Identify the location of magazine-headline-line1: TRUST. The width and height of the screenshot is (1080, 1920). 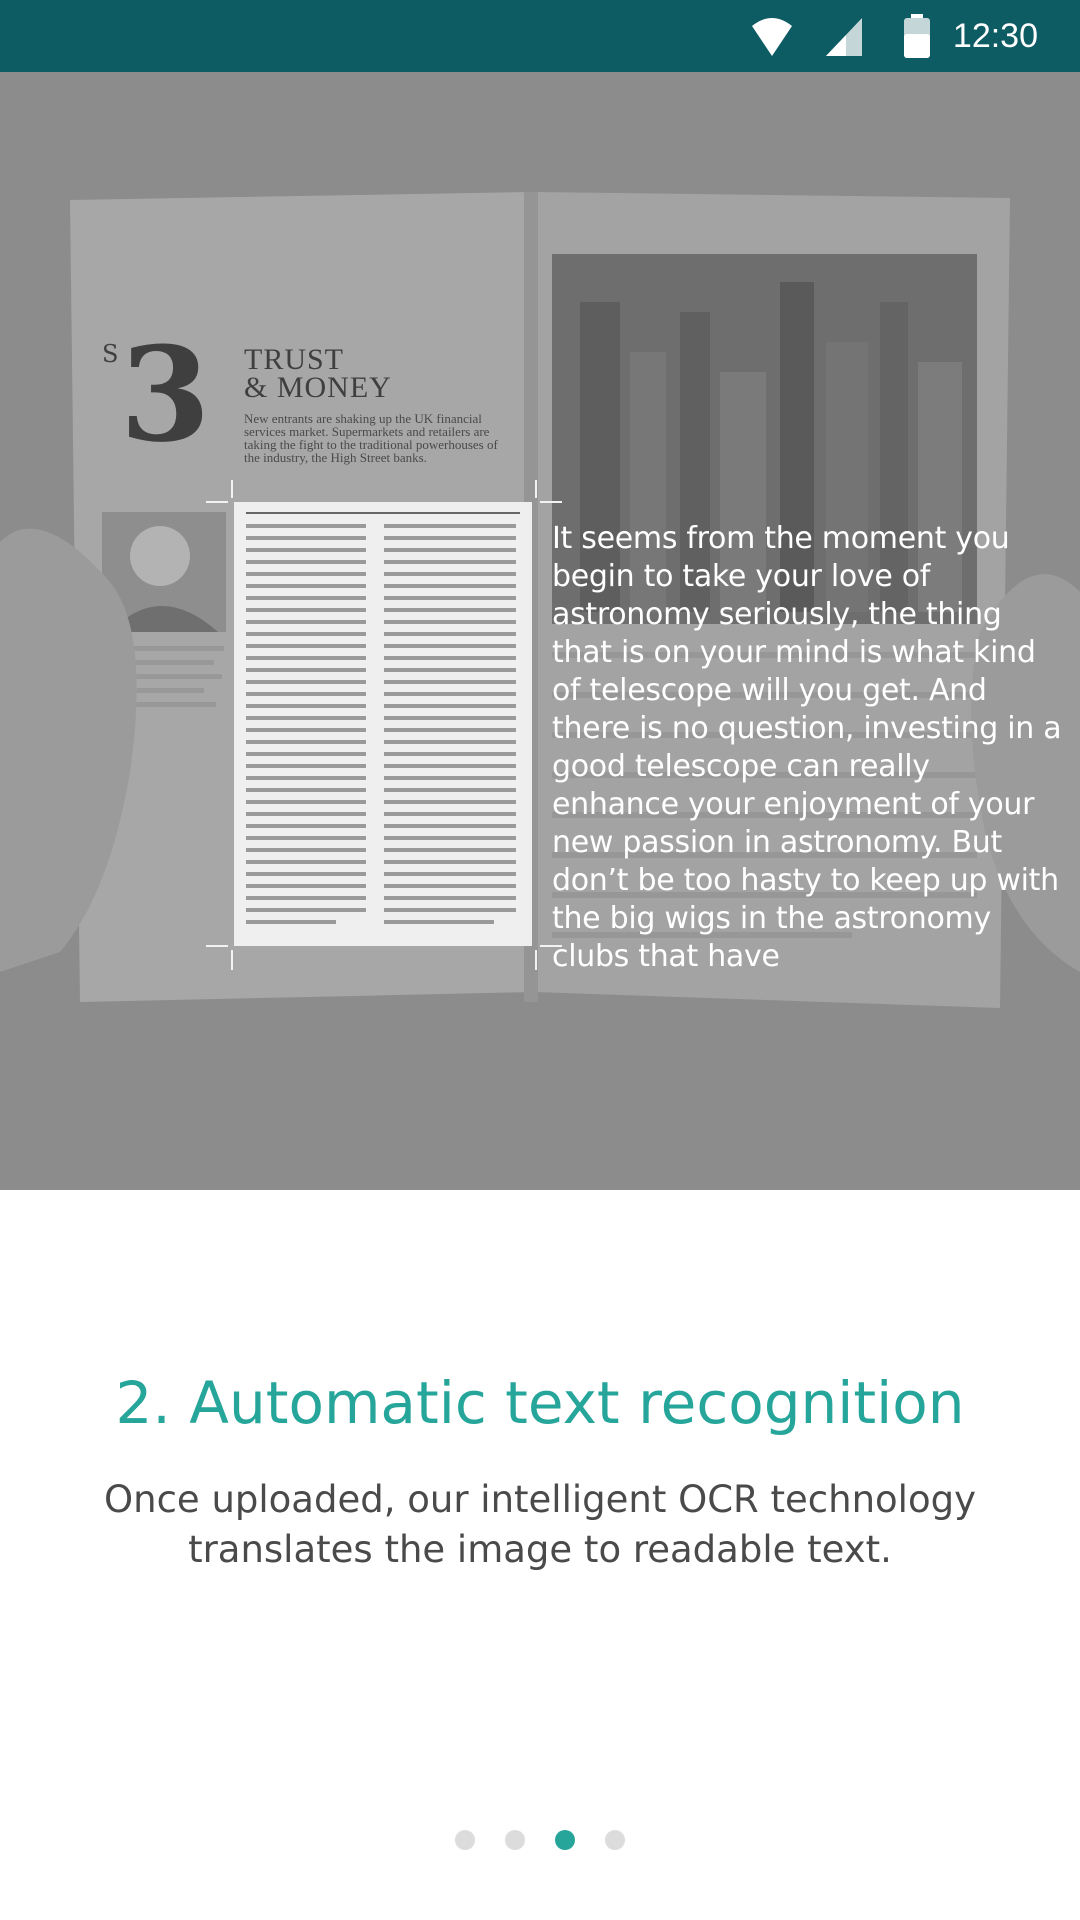
(294, 359).